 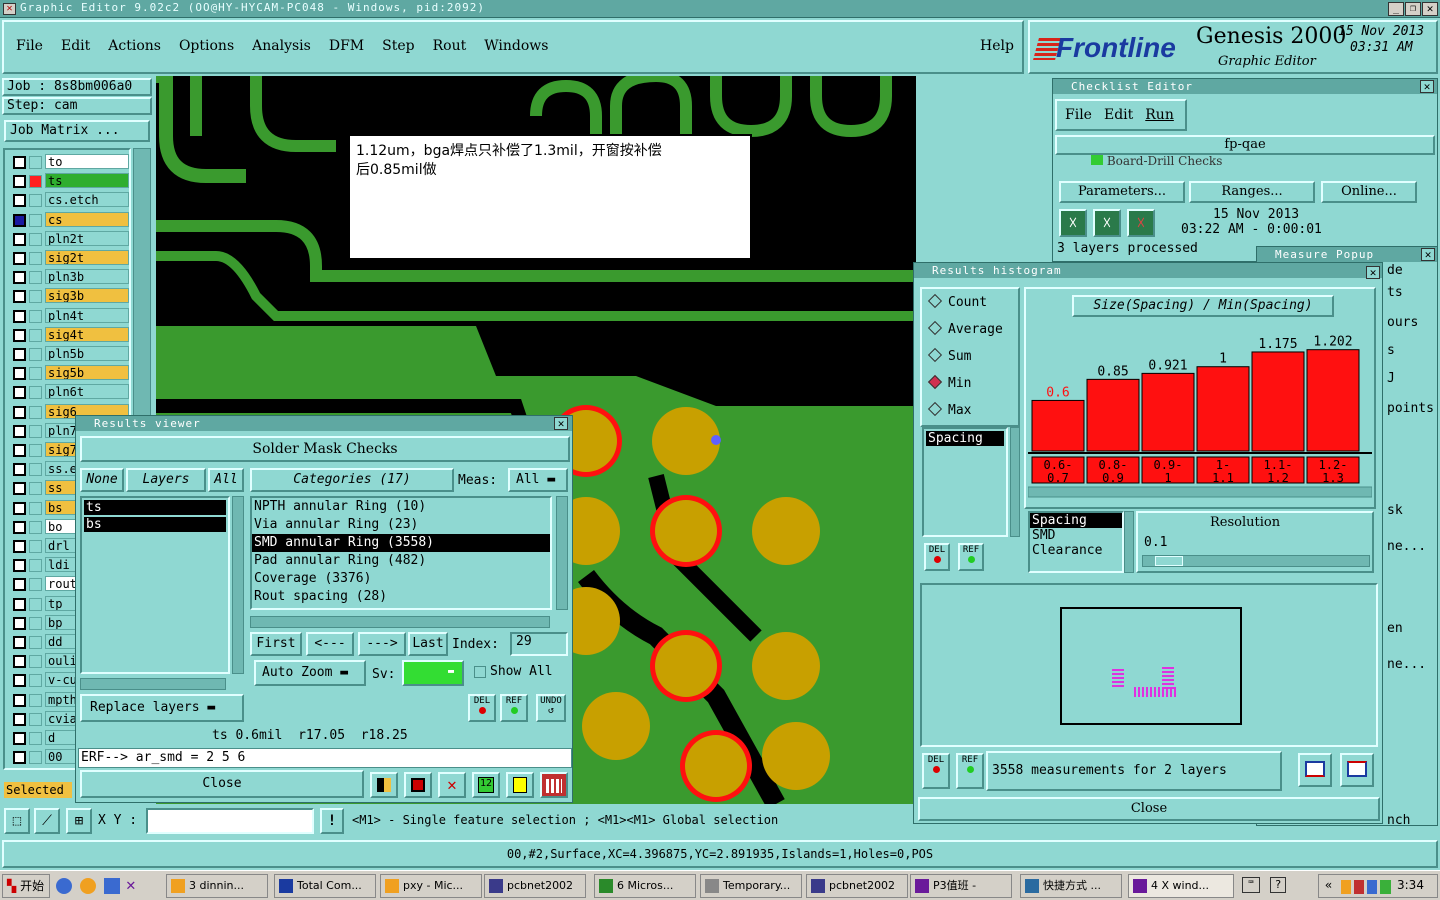 What do you see at coordinates (1169, 561) in the screenshot?
I see `resolution-slider-thumb` at bounding box center [1169, 561].